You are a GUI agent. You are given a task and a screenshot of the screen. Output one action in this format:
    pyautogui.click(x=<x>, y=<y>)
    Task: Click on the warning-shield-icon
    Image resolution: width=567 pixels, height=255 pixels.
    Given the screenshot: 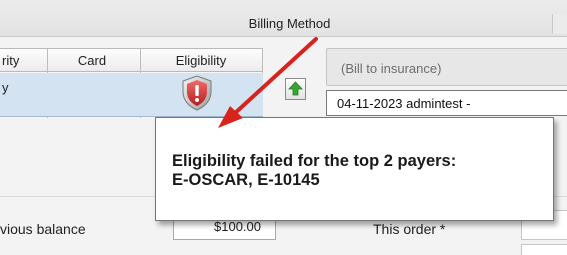 What is the action you would take?
    pyautogui.click(x=197, y=93)
    